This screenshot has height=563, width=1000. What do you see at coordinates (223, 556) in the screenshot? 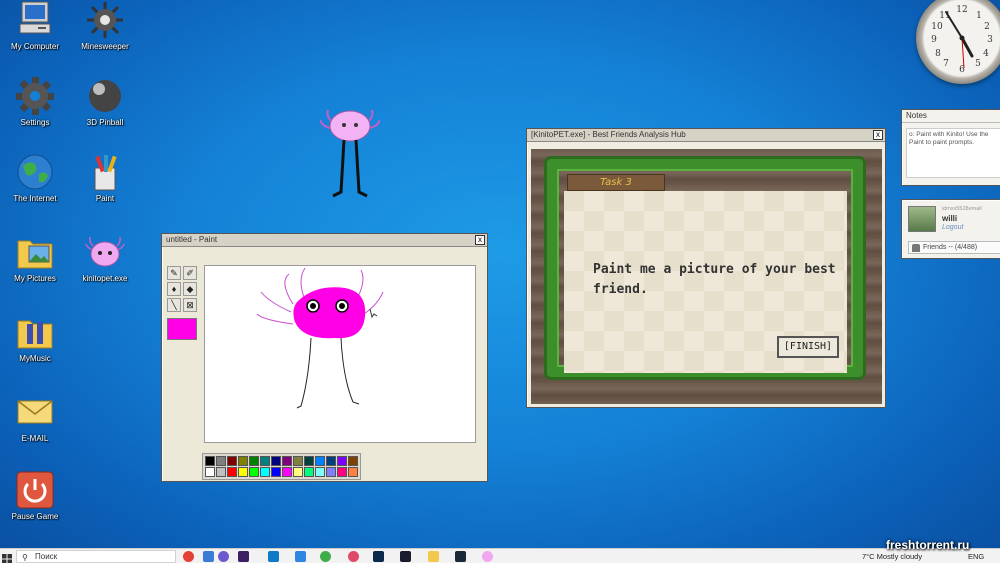
I see `discord-icon` at bounding box center [223, 556].